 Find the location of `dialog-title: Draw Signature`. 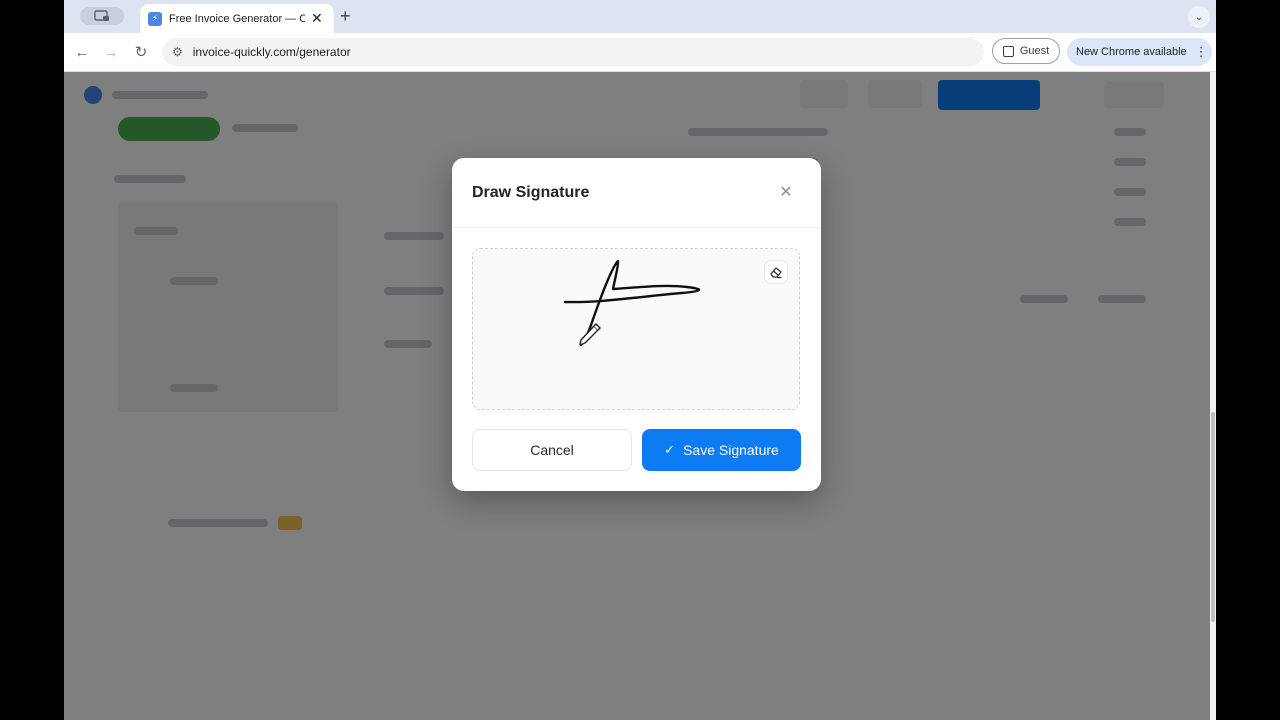

dialog-title: Draw Signature is located at coordinates (531, 192).